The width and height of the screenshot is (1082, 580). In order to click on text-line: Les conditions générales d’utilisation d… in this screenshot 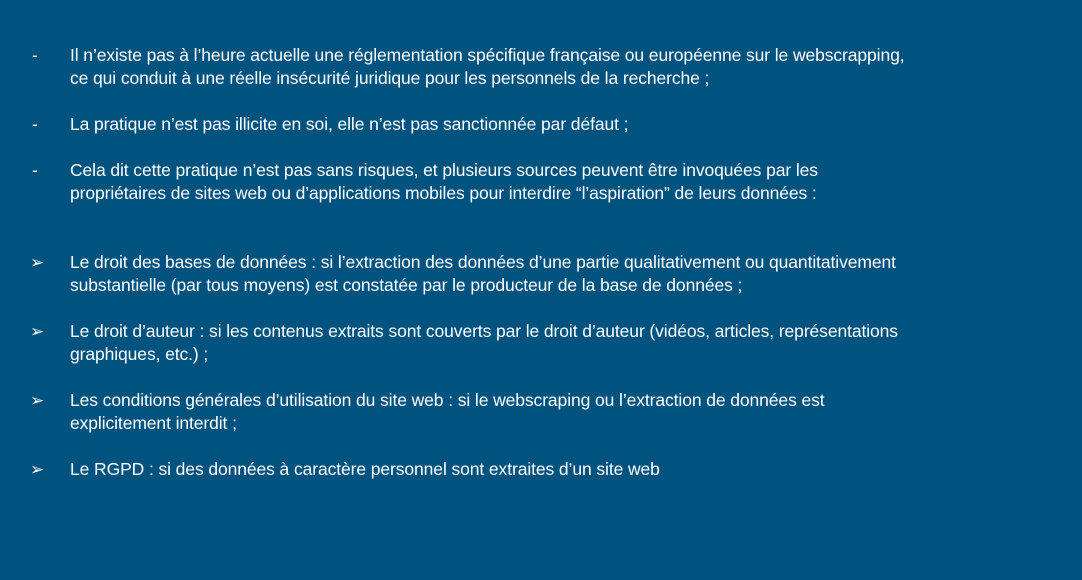, I will do `click(447, 400)`.